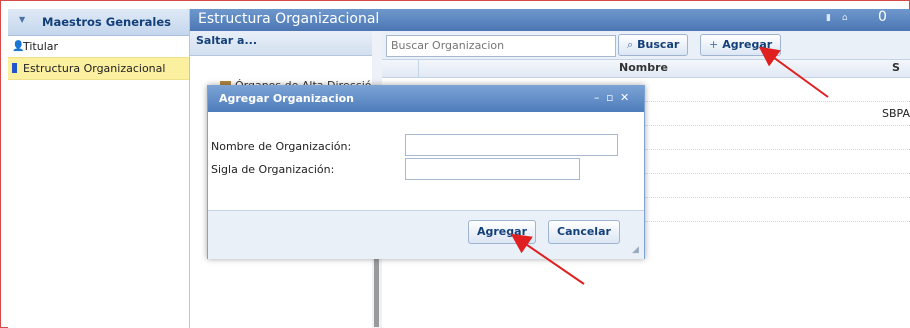 Image resolution: width=910 pixels, height=328 pixels. I want to click on nombre-field, so click(511, 145).